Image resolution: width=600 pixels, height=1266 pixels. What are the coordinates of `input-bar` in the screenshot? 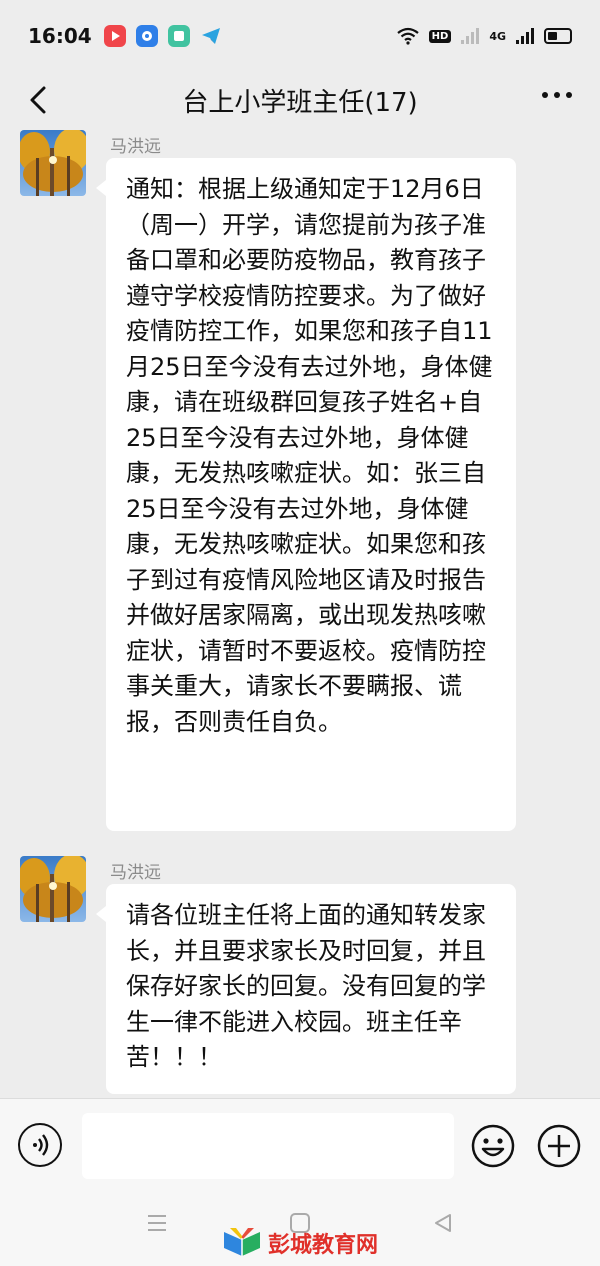 It's located at (300, 1146).